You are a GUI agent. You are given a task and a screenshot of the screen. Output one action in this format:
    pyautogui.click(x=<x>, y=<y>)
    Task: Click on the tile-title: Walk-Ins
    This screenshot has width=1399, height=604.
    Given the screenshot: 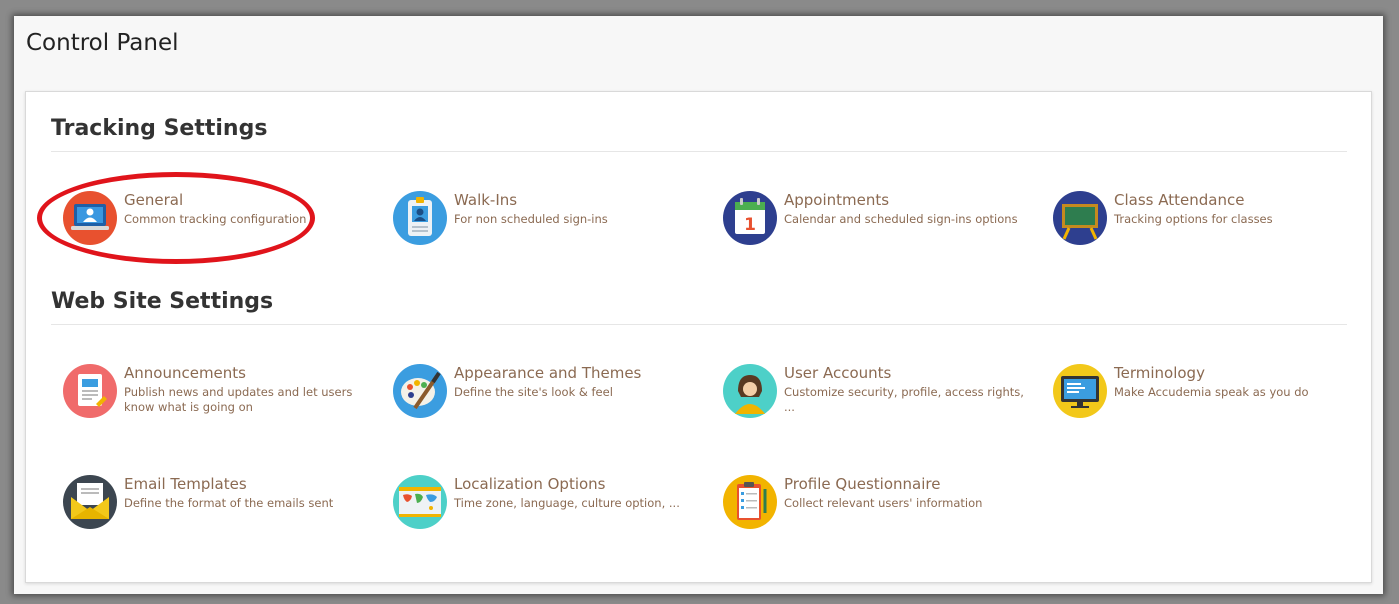 What is the action you would take?
    pyautogui.click(x=486, y=200)
    